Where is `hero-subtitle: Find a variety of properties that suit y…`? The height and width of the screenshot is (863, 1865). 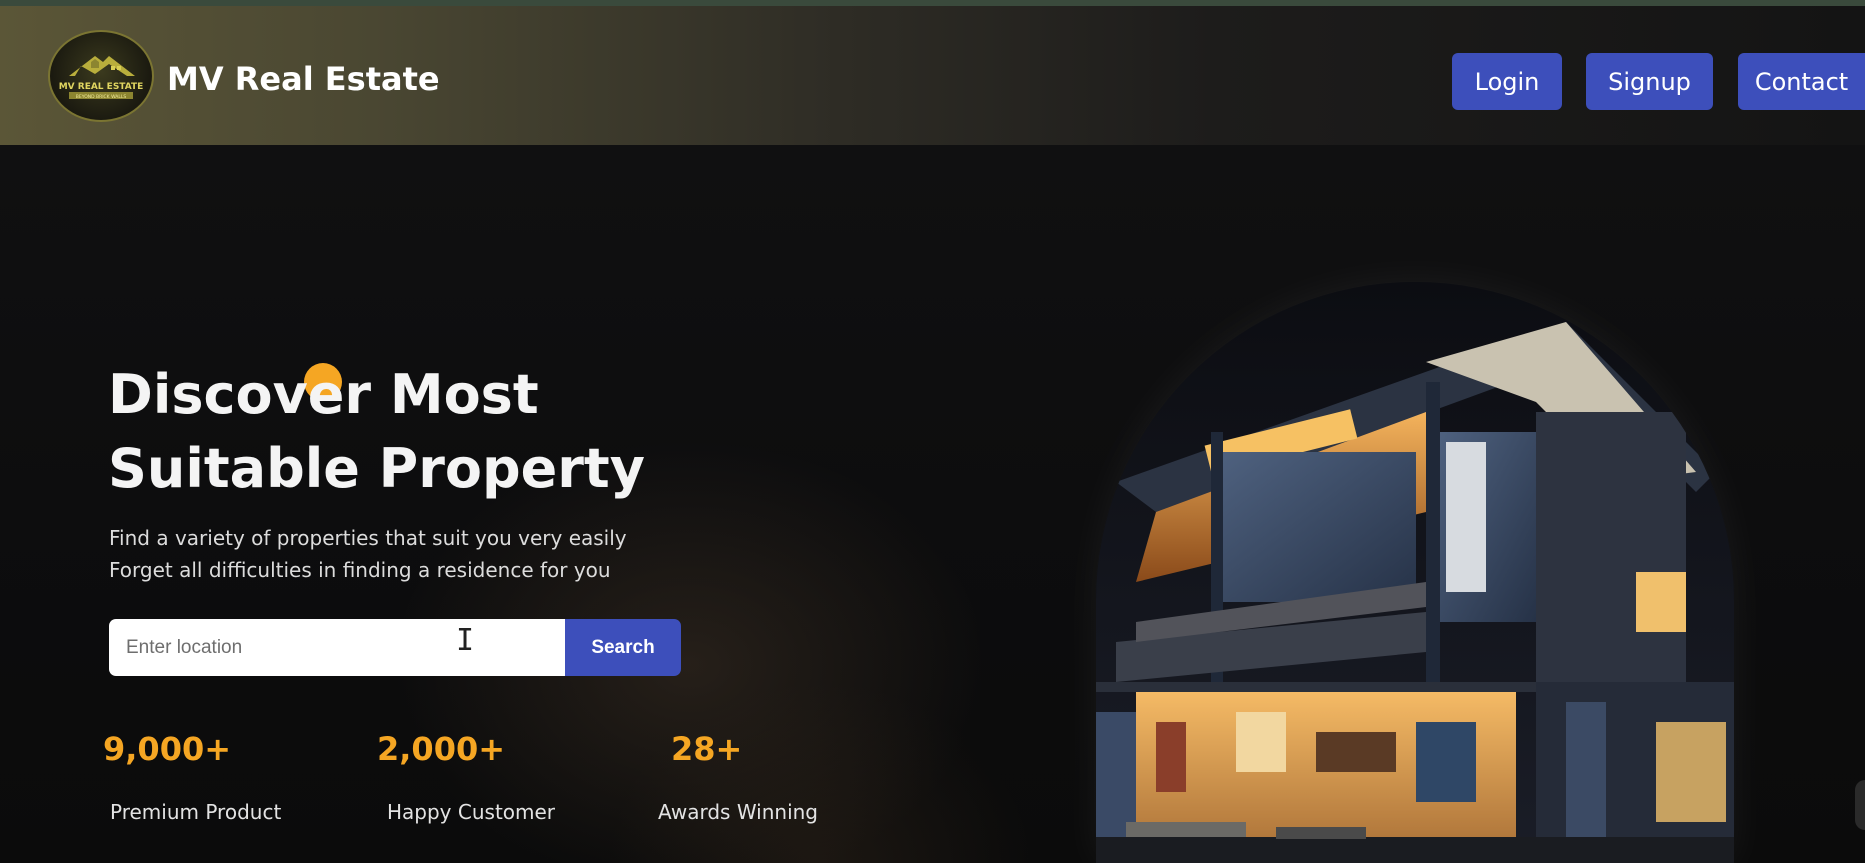
hero-subtitle: Find a variety of properties that suit y… is located at coordinates (409, 554).